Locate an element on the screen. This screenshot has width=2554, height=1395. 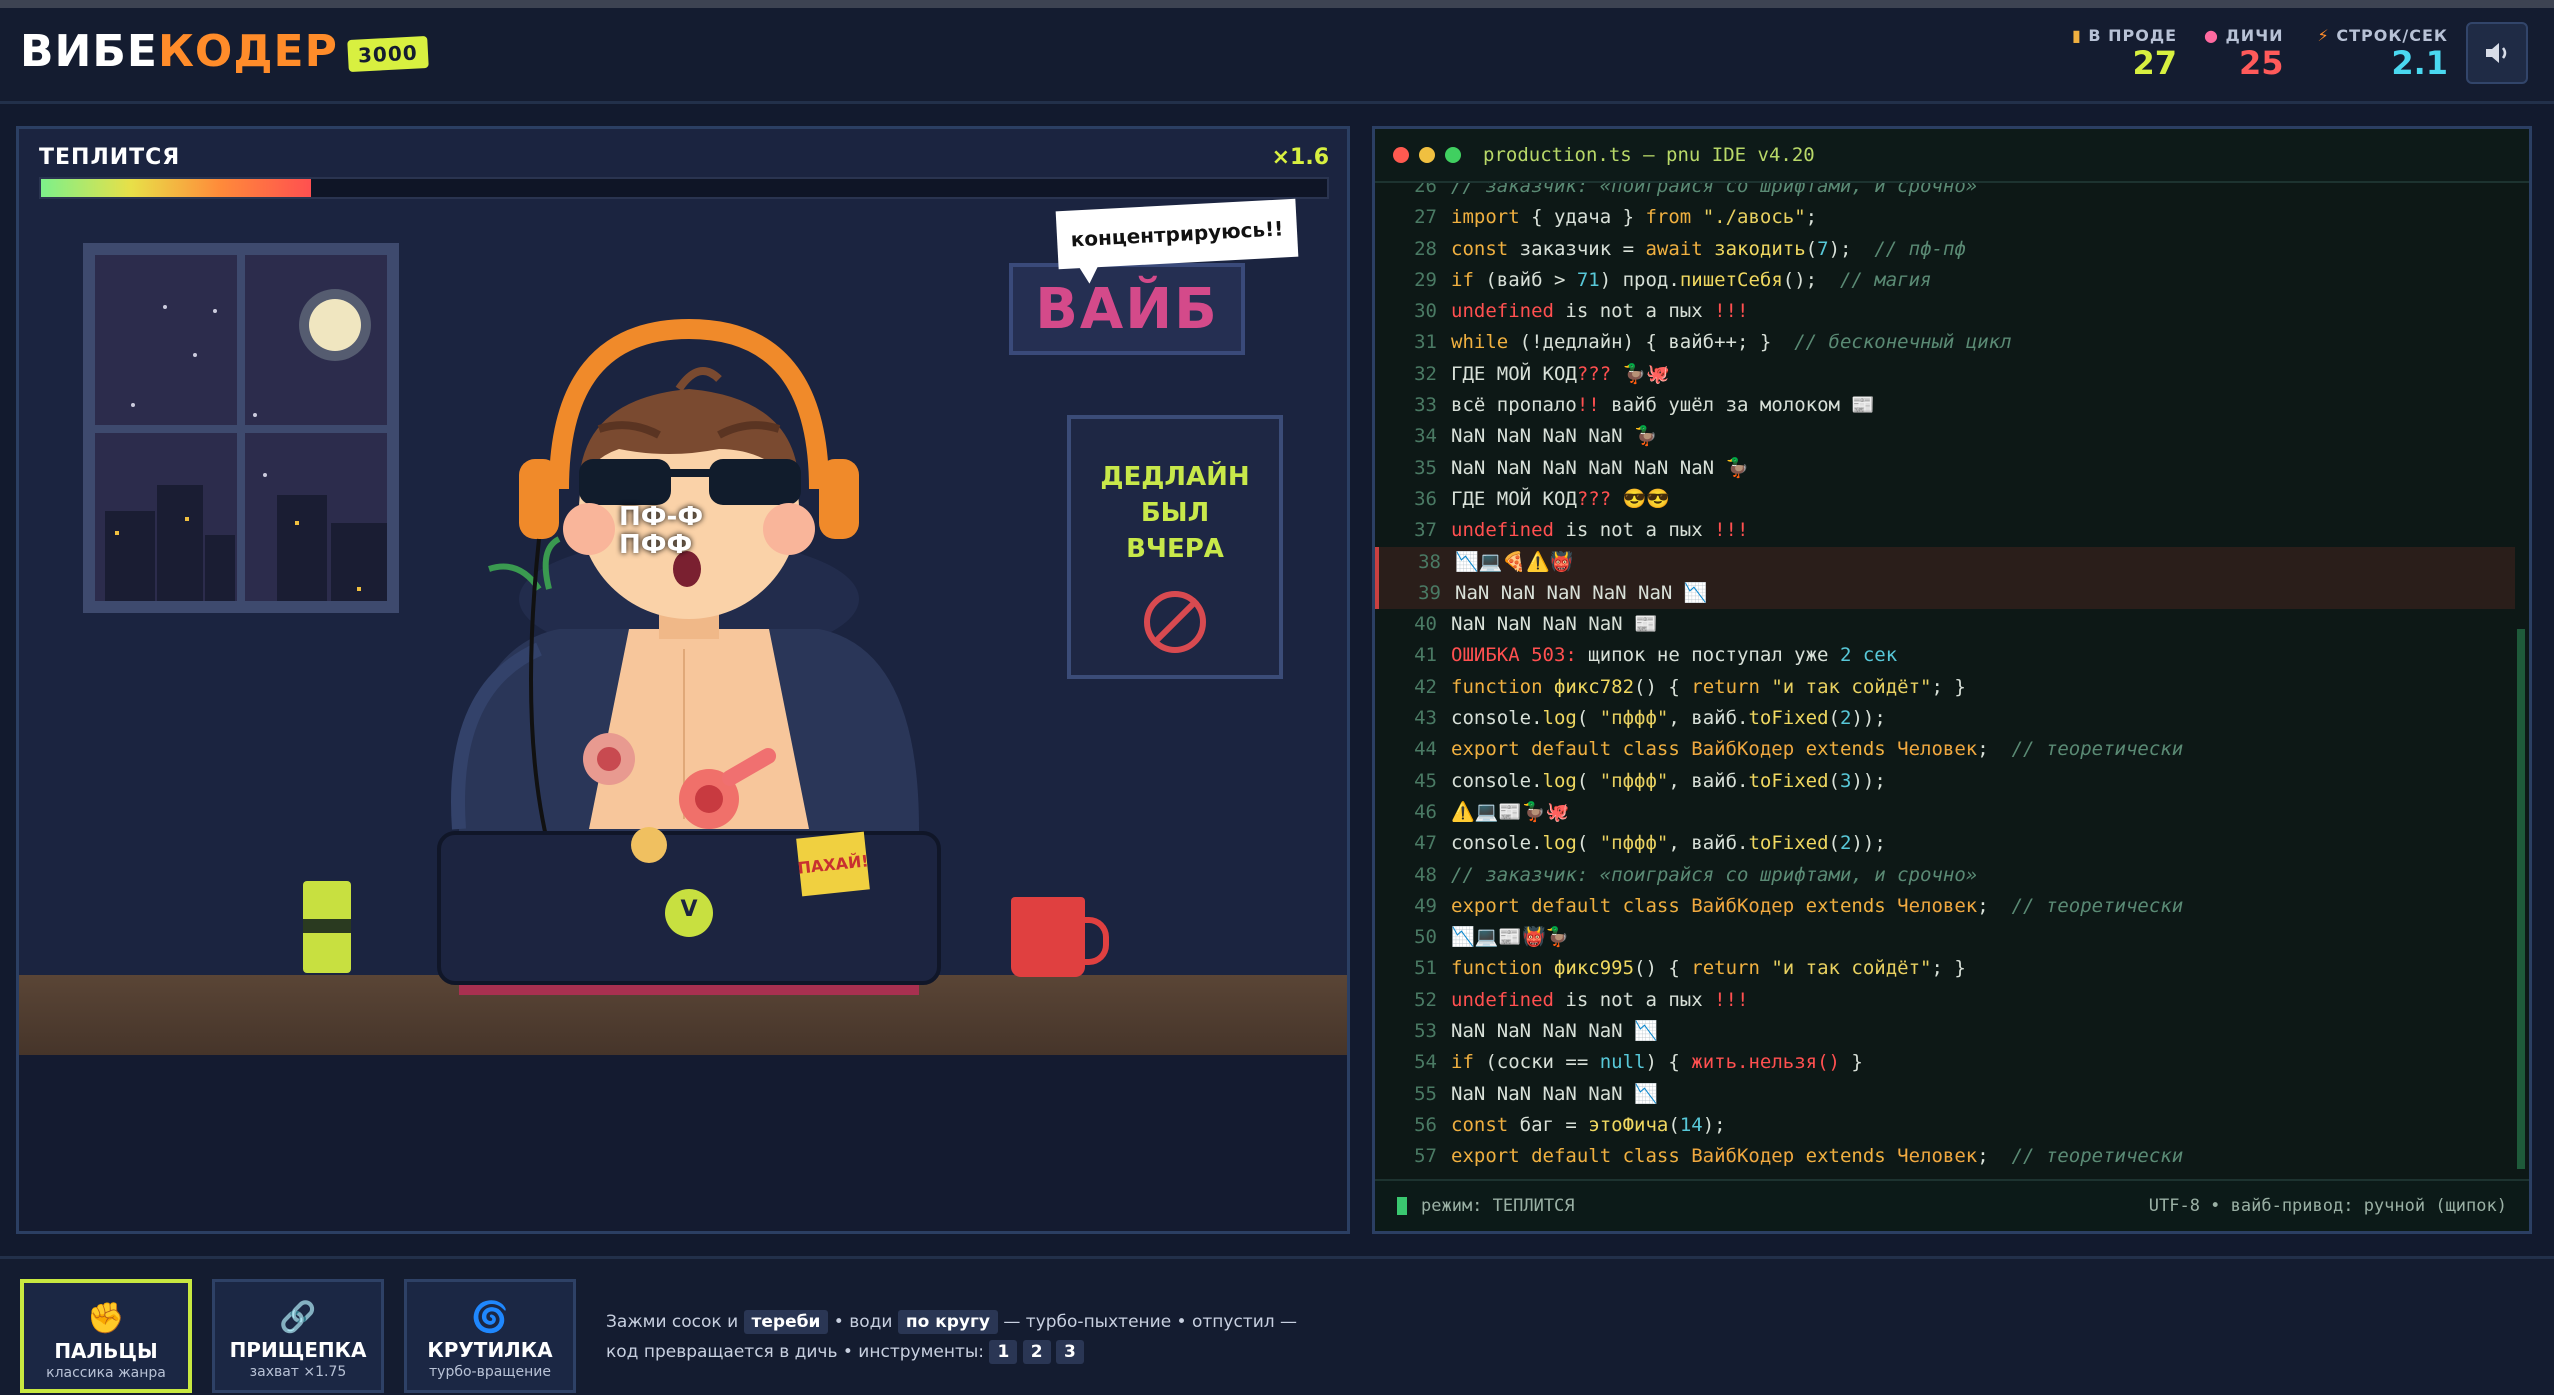
line-number: 40 is located at coordinates (1425, 624).